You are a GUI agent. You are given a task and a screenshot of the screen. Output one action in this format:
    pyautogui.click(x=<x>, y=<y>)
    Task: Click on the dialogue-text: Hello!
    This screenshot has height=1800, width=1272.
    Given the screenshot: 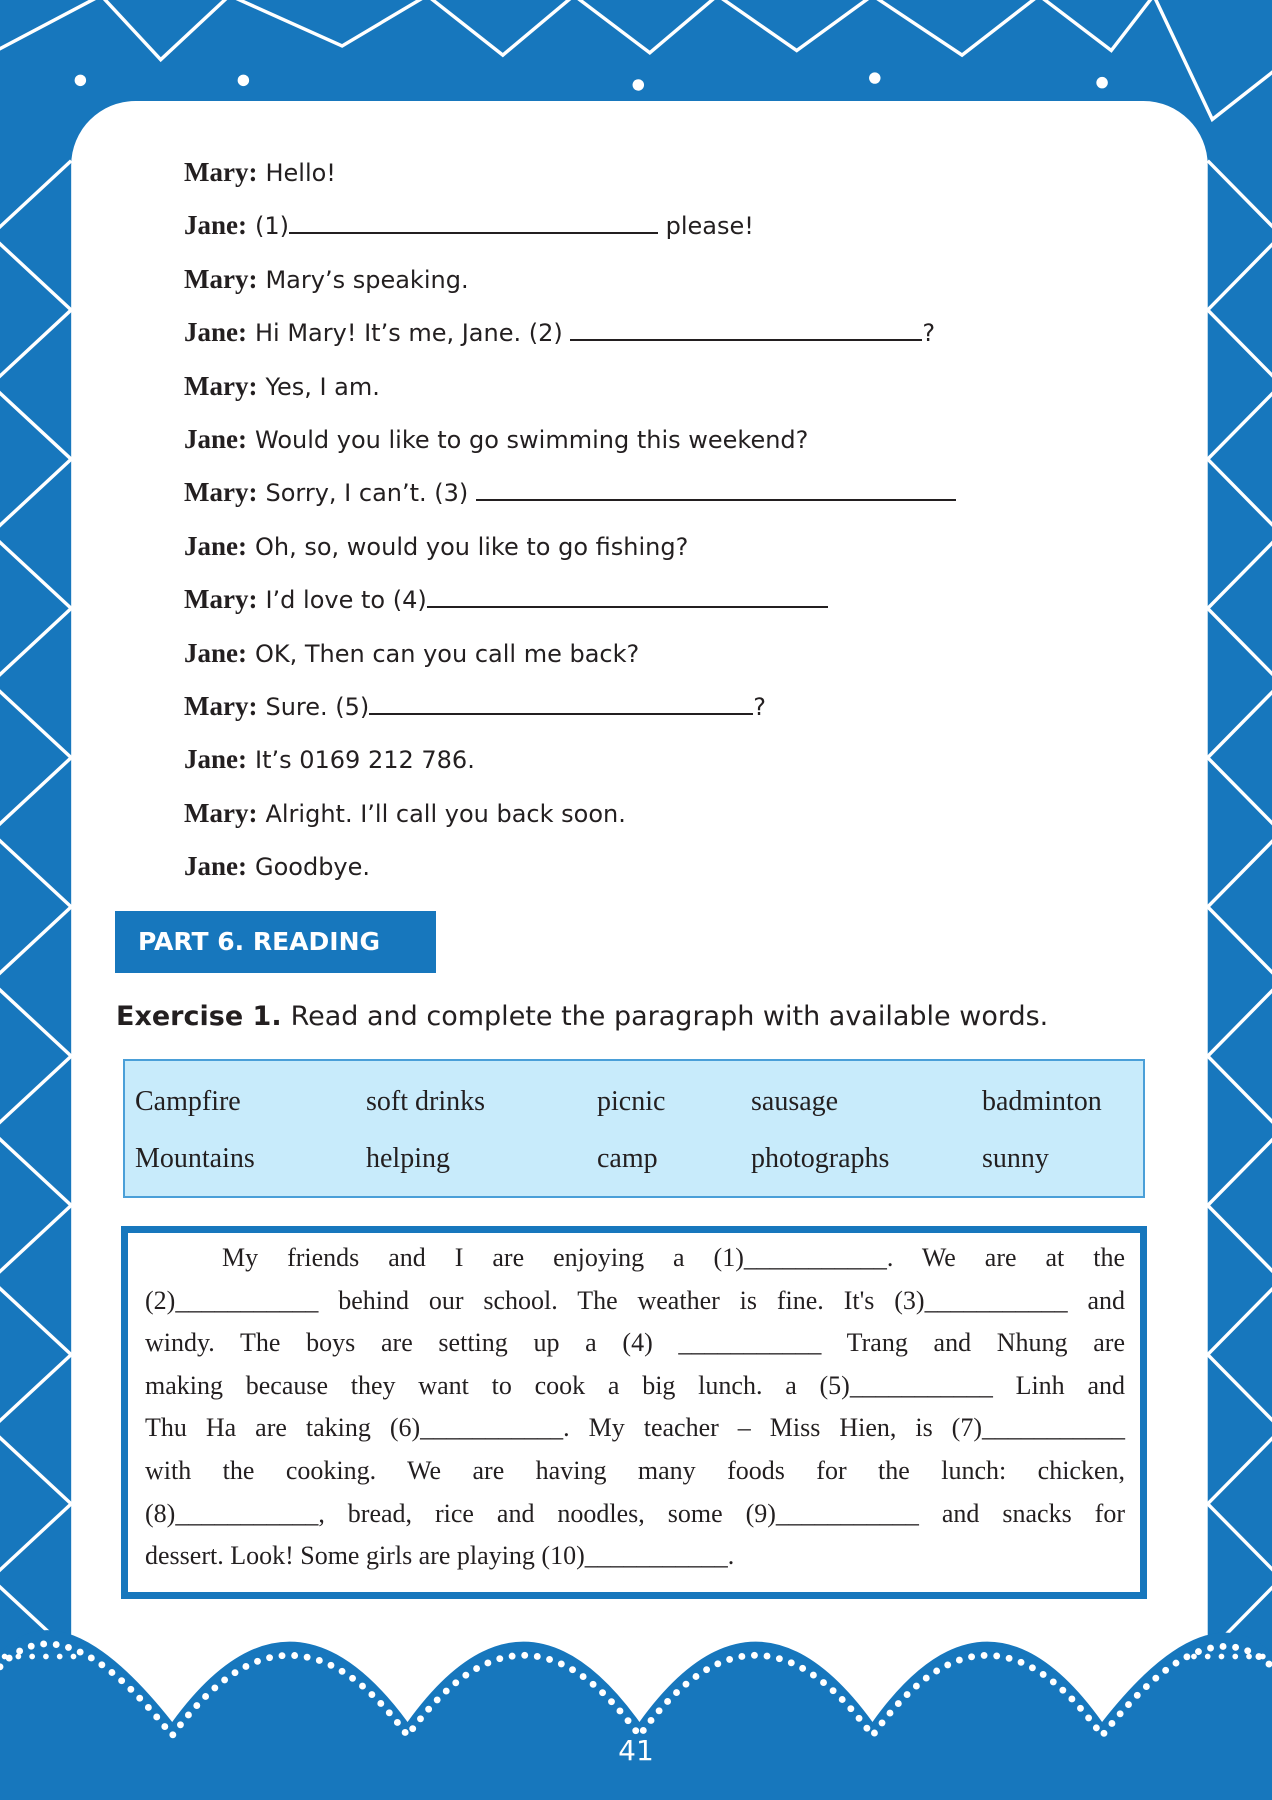 What is the action you would take?
    pyautogui.click(x=300, y=173)
    